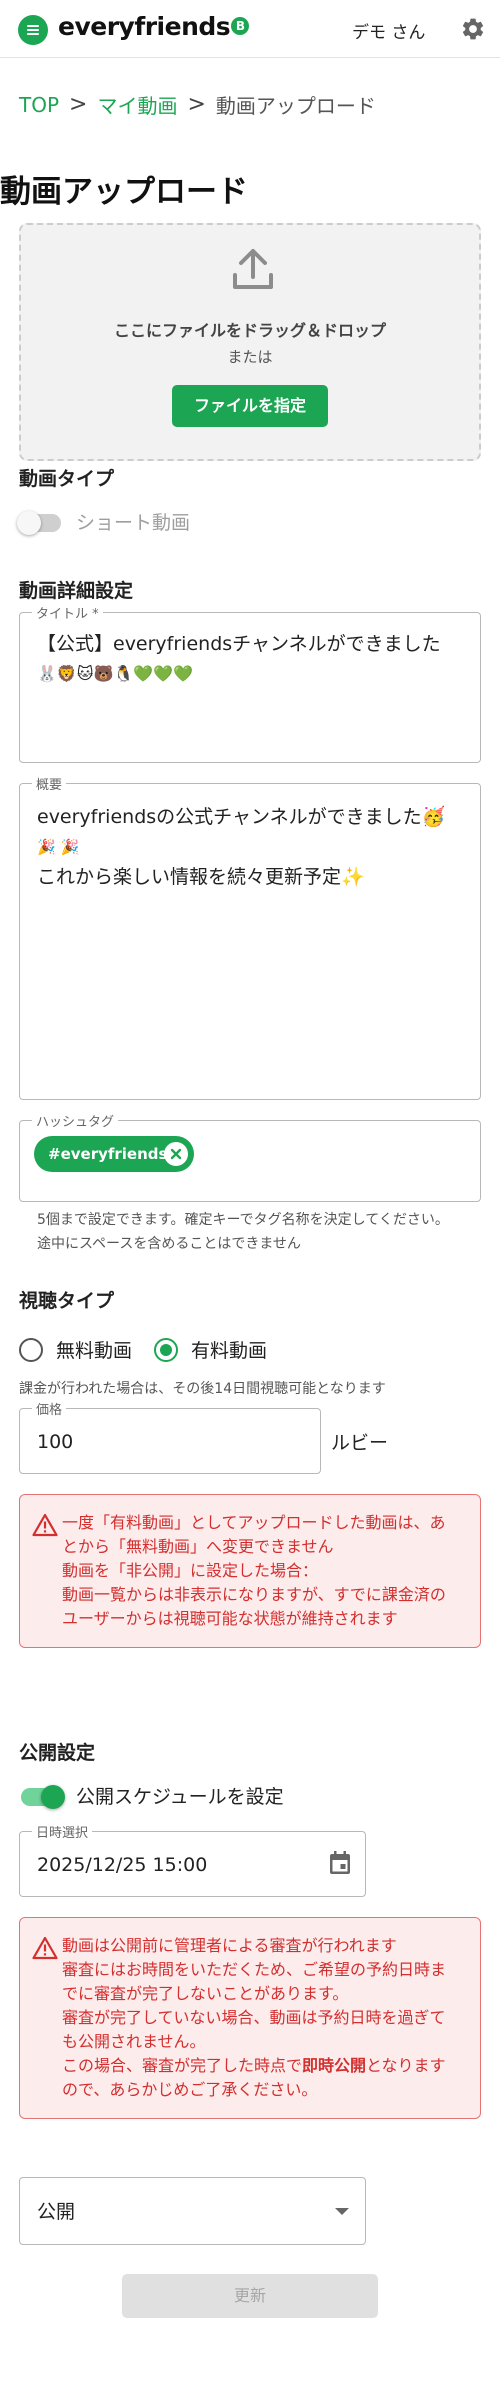 The height and width of the screenshot is (2405, 500). Describe the element at coordinates (39, 105) in the screenshot. I see `breadcrumb-top-link: TOP` at that location.